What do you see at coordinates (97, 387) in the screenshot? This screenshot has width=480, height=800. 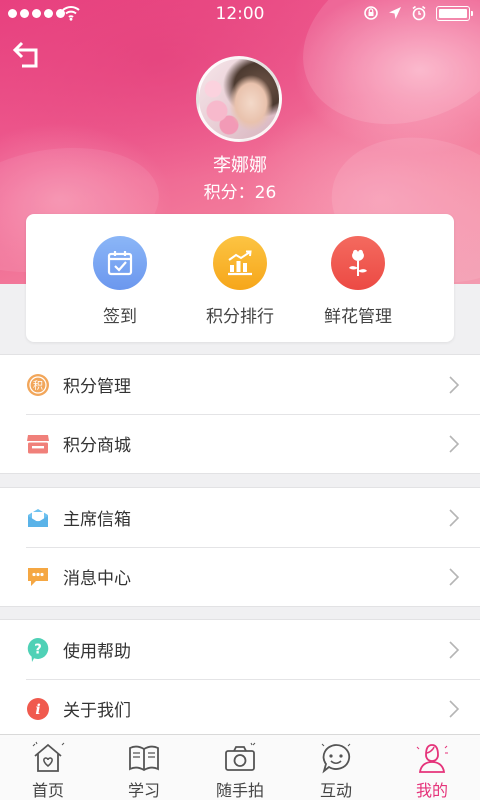 I see `menu-item-label: 积分管理` at bounding box center [97, 387].